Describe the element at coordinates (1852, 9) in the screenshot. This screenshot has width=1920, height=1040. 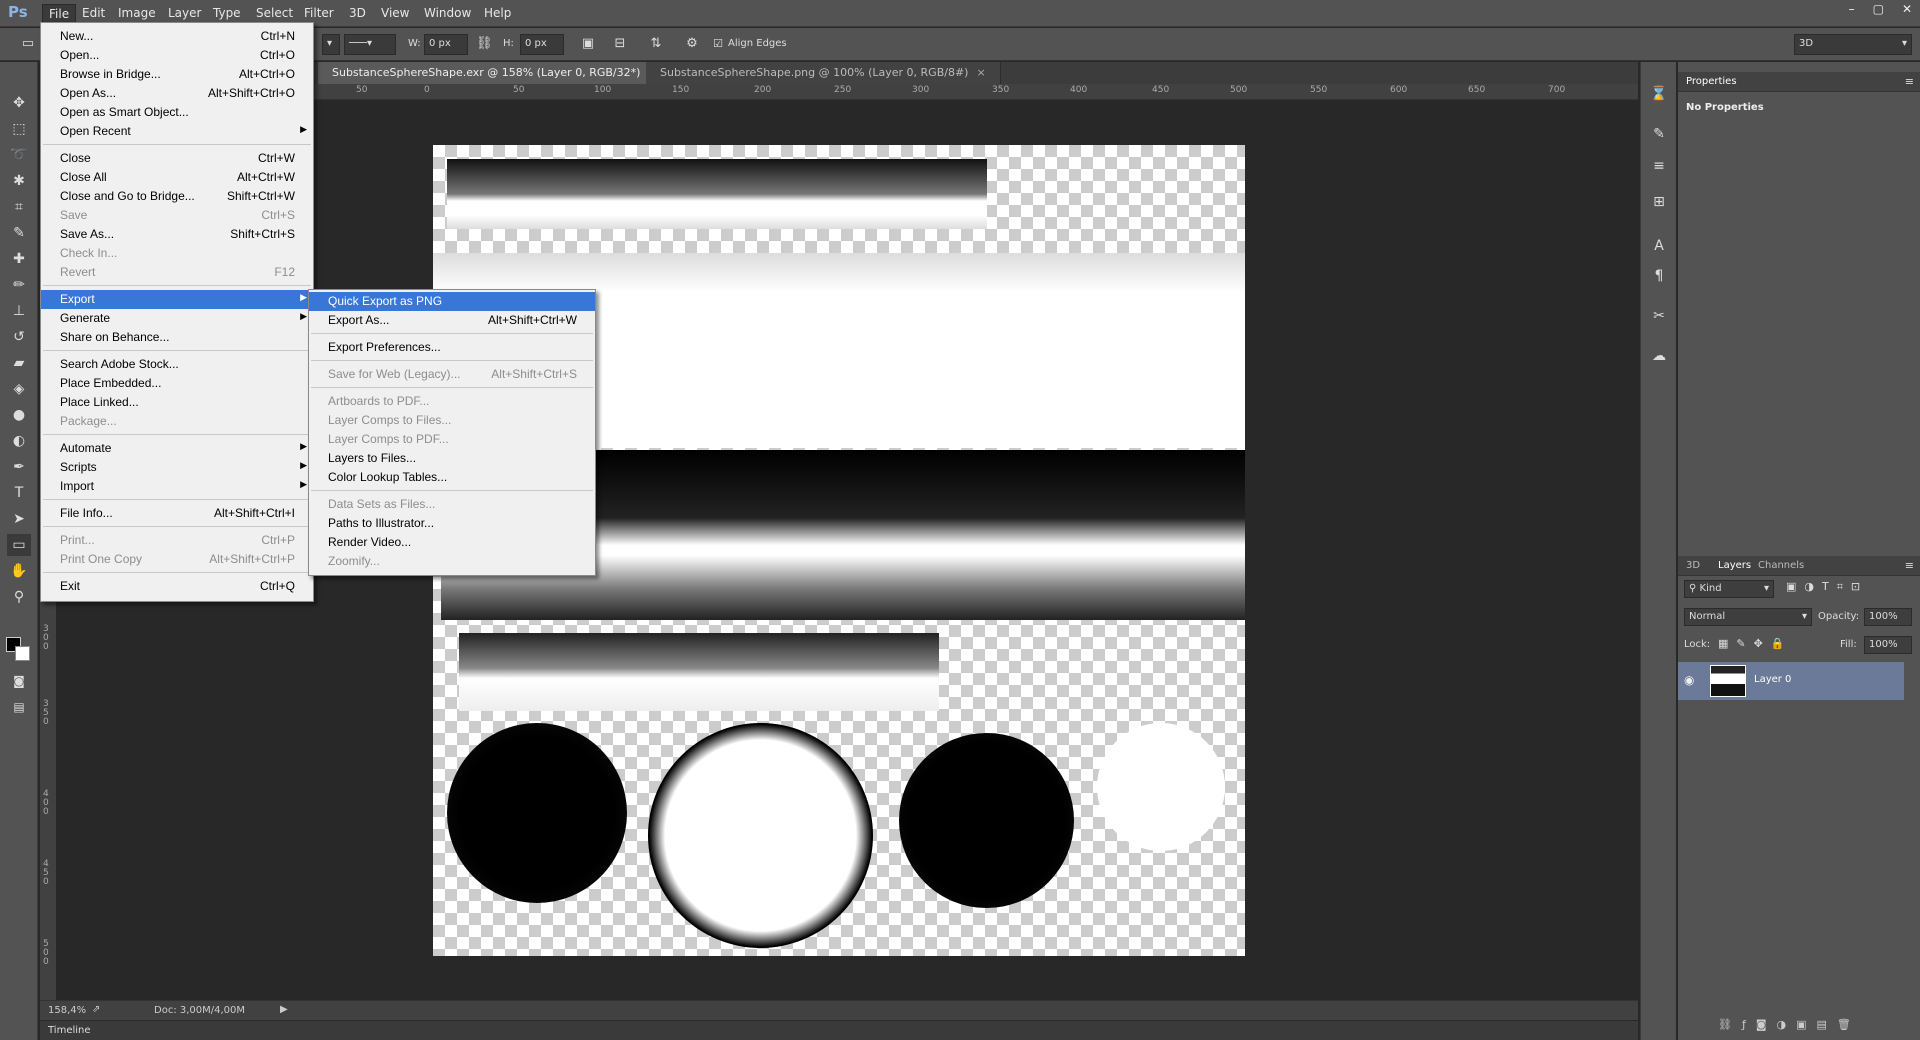
I see `minimize-button: –` at that location.